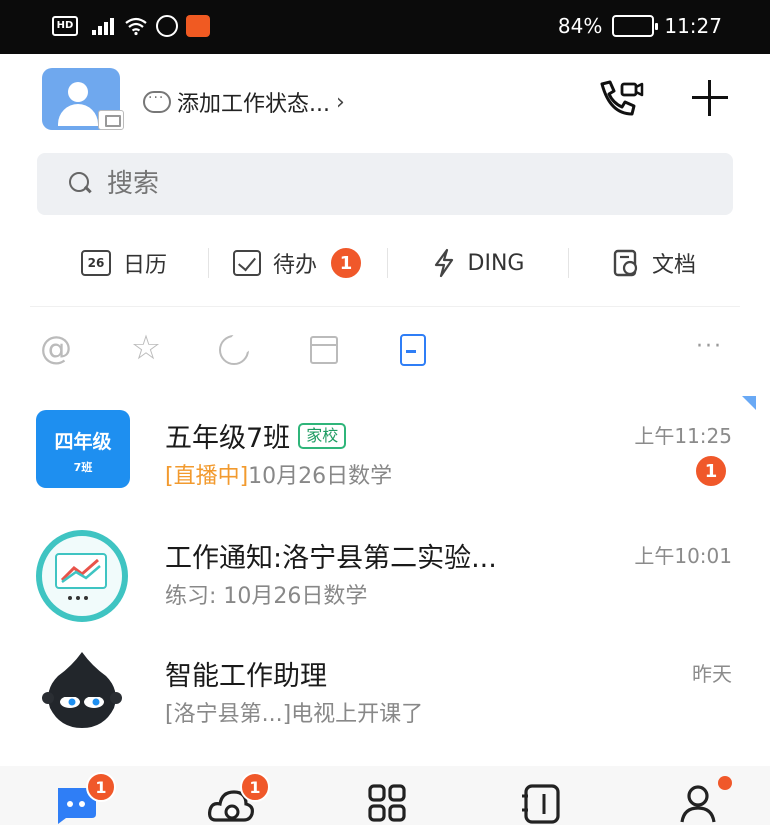 This screenshot has width=770, height=825. I want to click on chat-subtitle-text: 练习: 10月26日数学, so click(266, 596).